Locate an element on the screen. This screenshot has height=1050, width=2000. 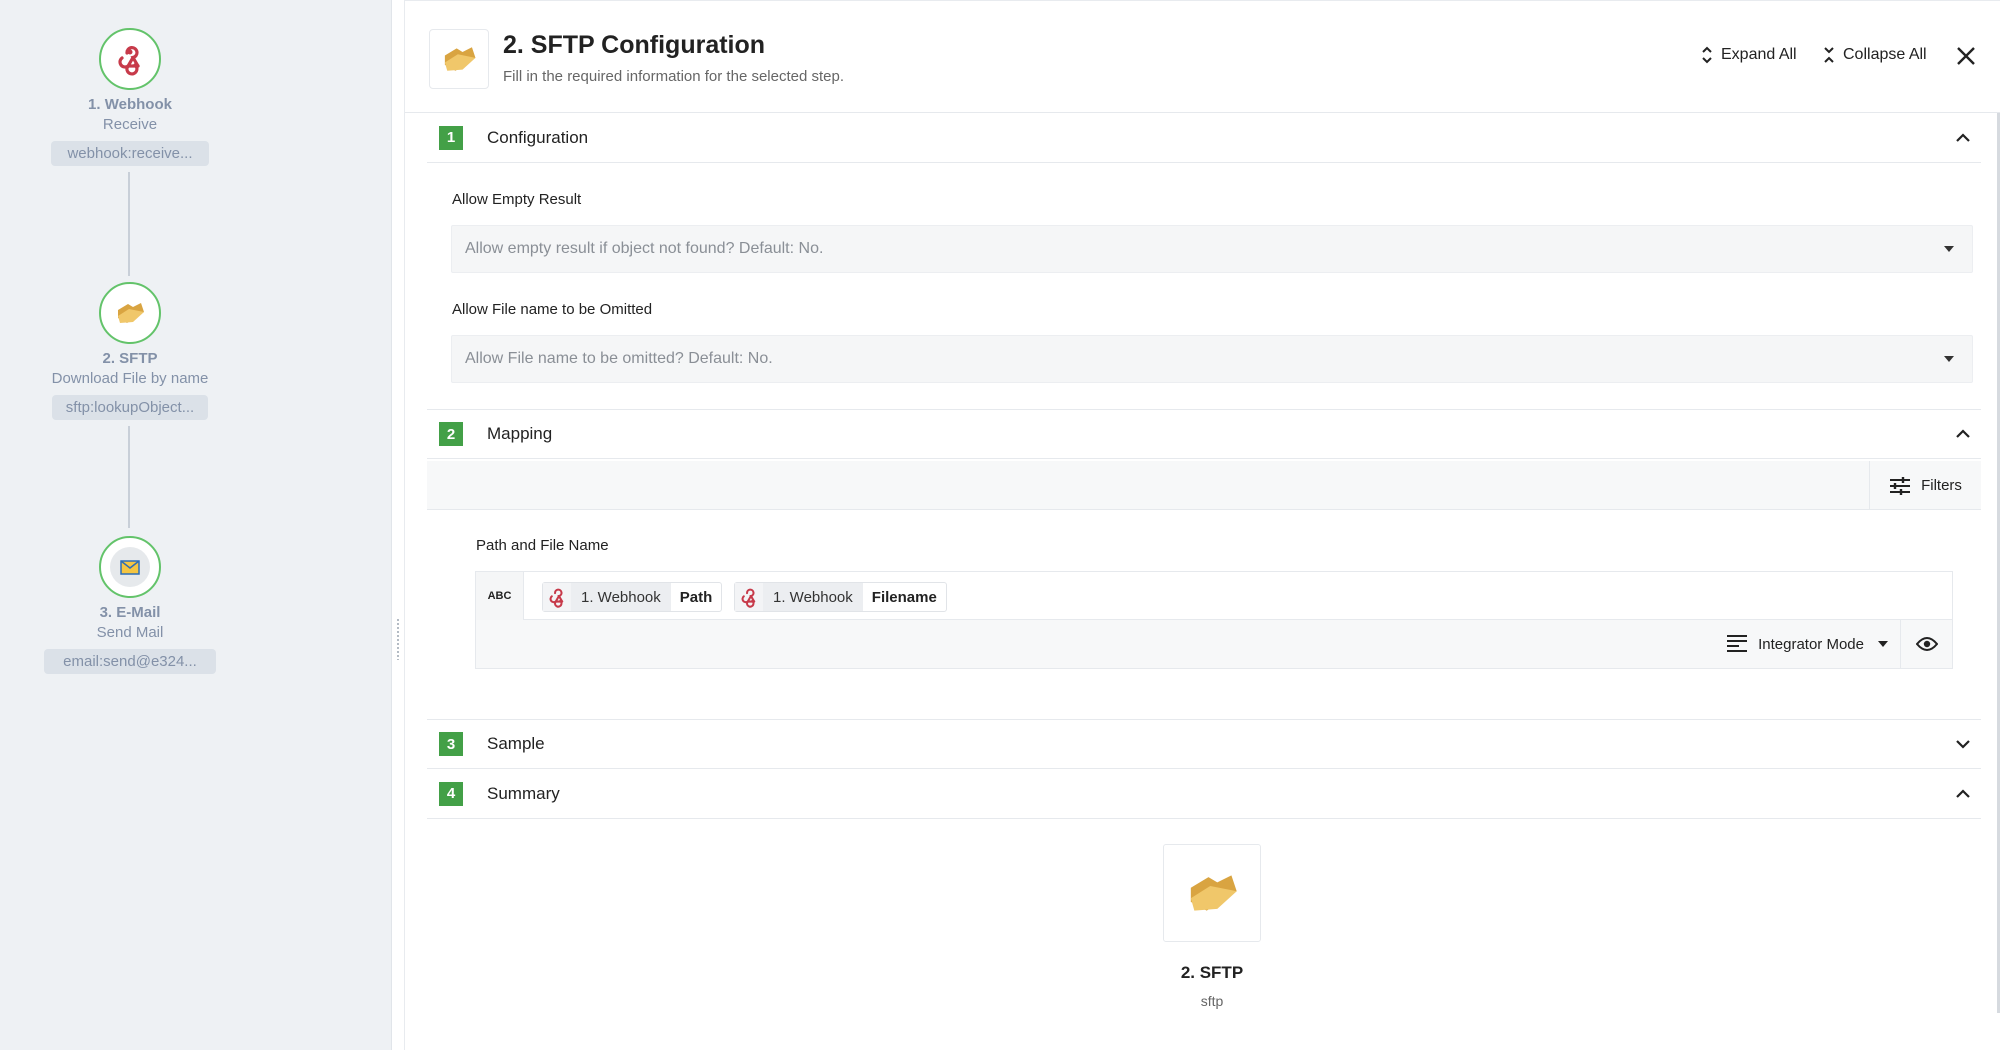
node-title: 1. Webhook is located at coordinates (130, 104).